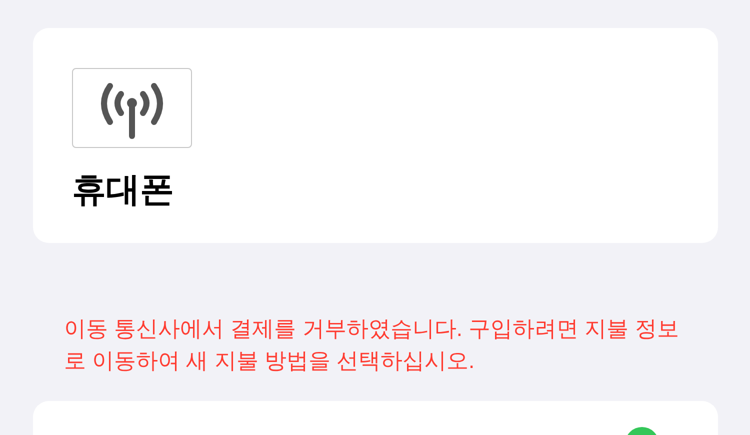  I want to click on error-message: 이동 통신사에서 결제를 거부하였습니다. 구입하려면 지불 정보로 이동하여 새 지불 방법을 선택하십시오., so click(372, 345).